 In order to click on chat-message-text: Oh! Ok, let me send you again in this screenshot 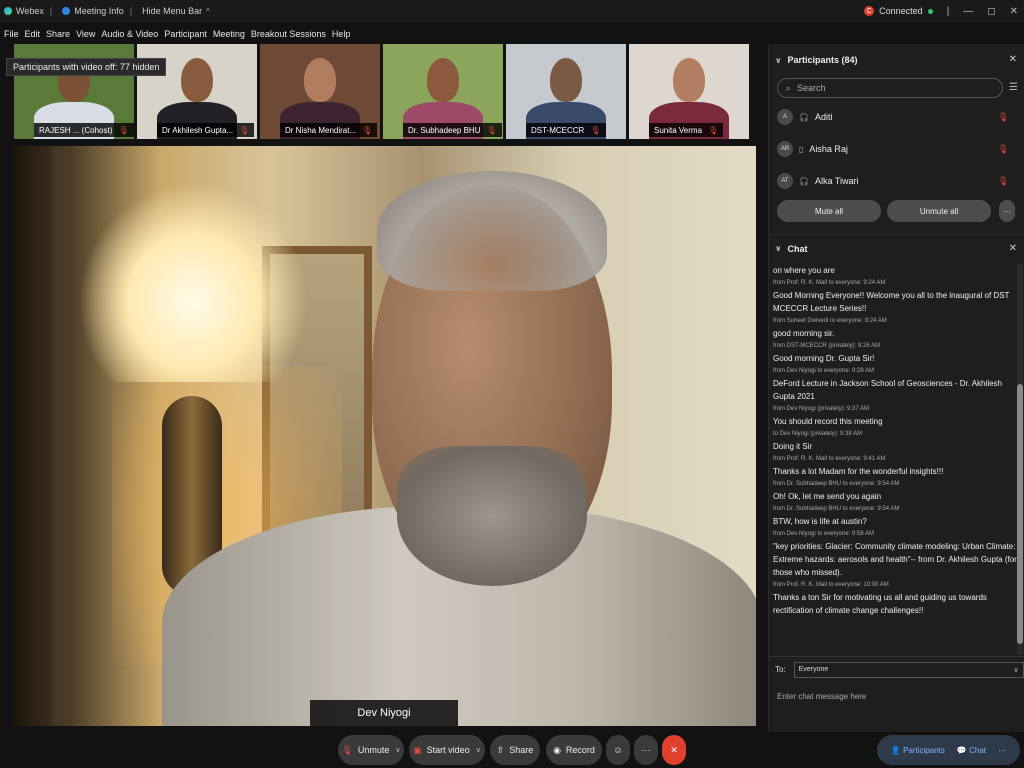, I will do `click(827, 496)`.